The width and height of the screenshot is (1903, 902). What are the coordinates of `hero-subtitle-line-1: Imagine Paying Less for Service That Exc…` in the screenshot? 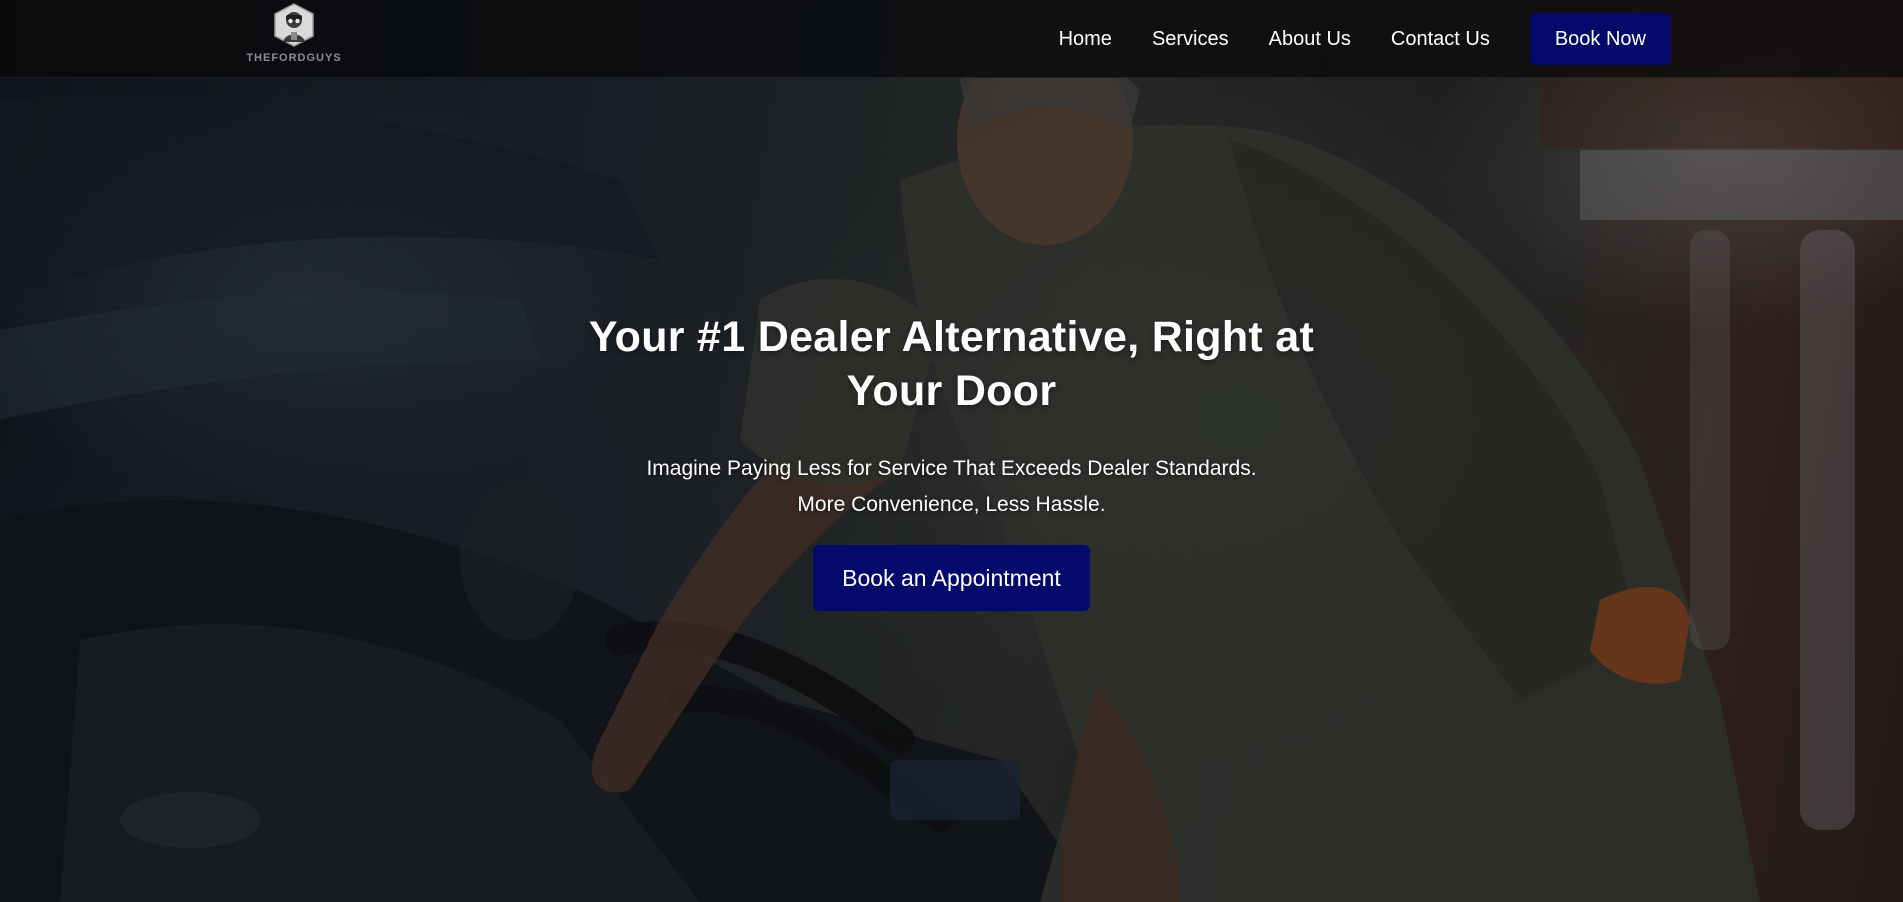 It's located at (951, 468).